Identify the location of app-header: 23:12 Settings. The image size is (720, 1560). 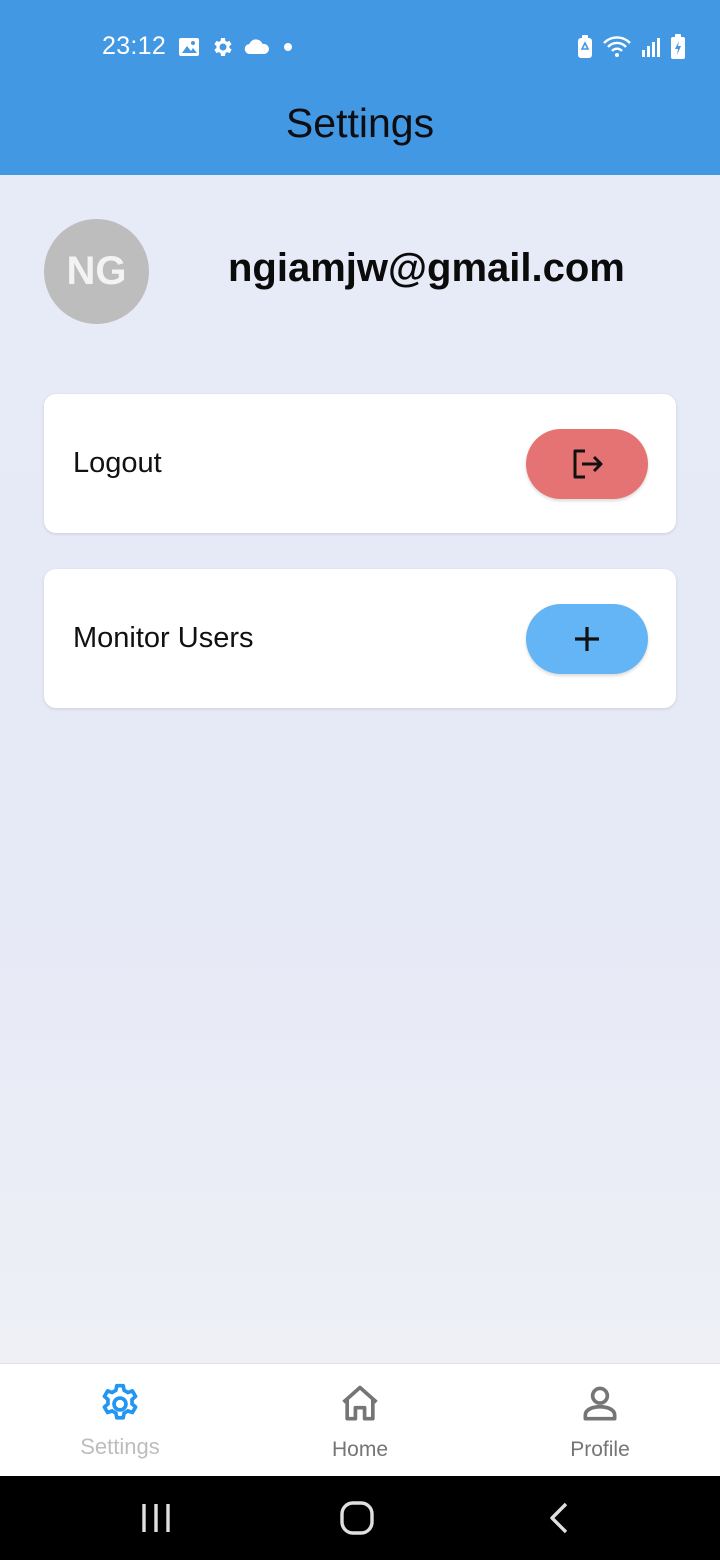
(360, 87).